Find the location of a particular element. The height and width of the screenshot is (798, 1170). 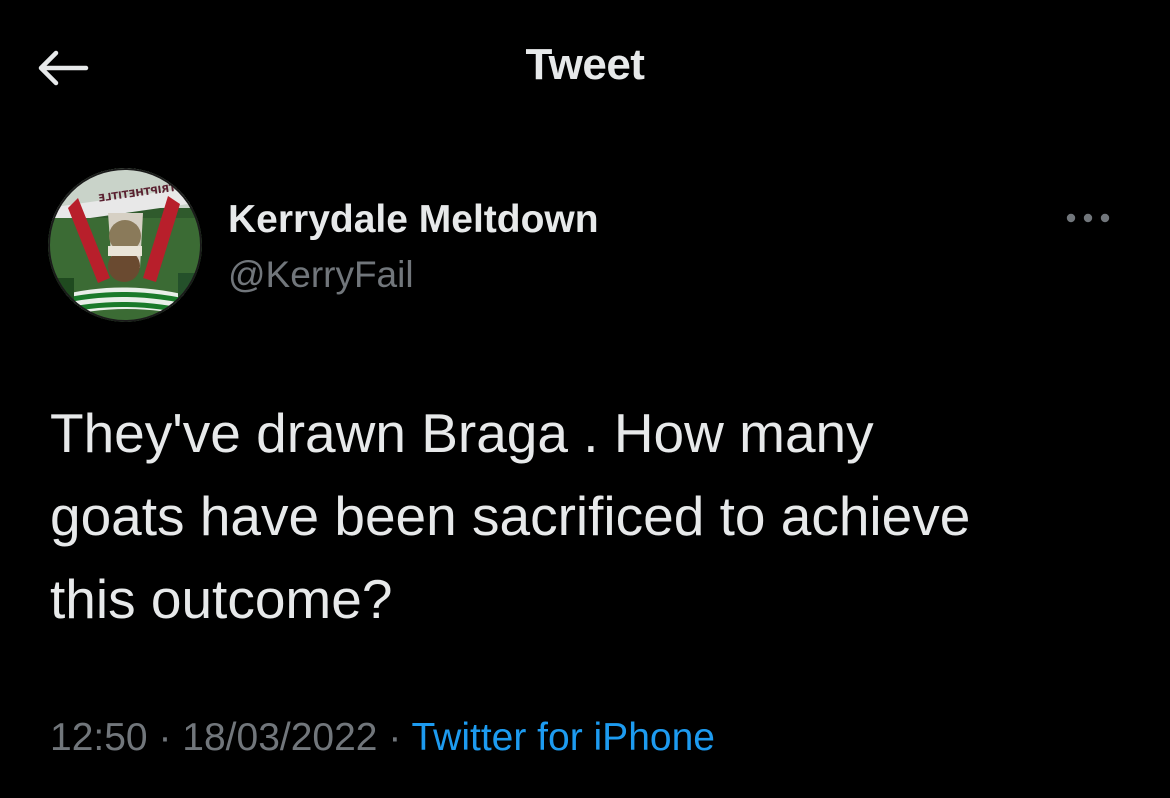

tweet-date: 18/03/2022 is located at coordinates (279, 737).